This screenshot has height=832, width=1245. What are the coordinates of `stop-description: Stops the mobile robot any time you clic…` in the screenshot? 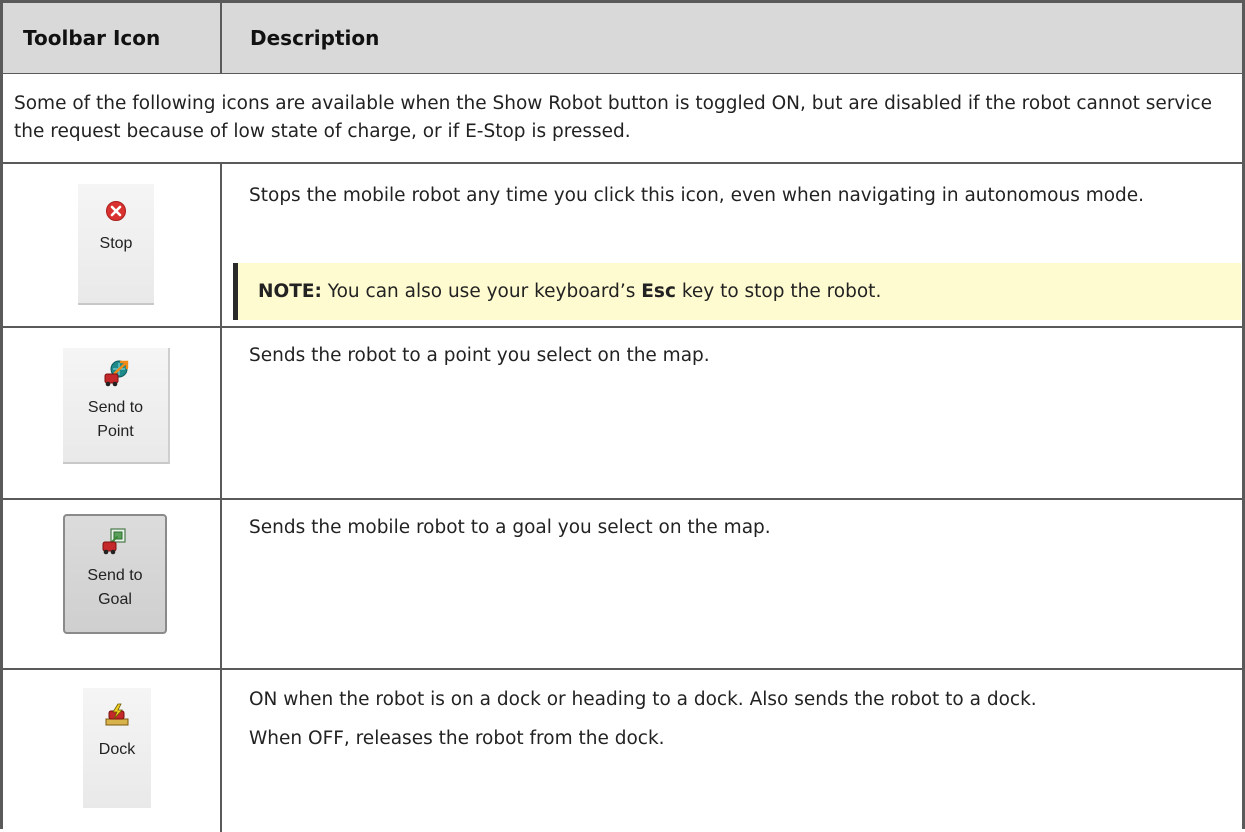 It's located at (697, 195).